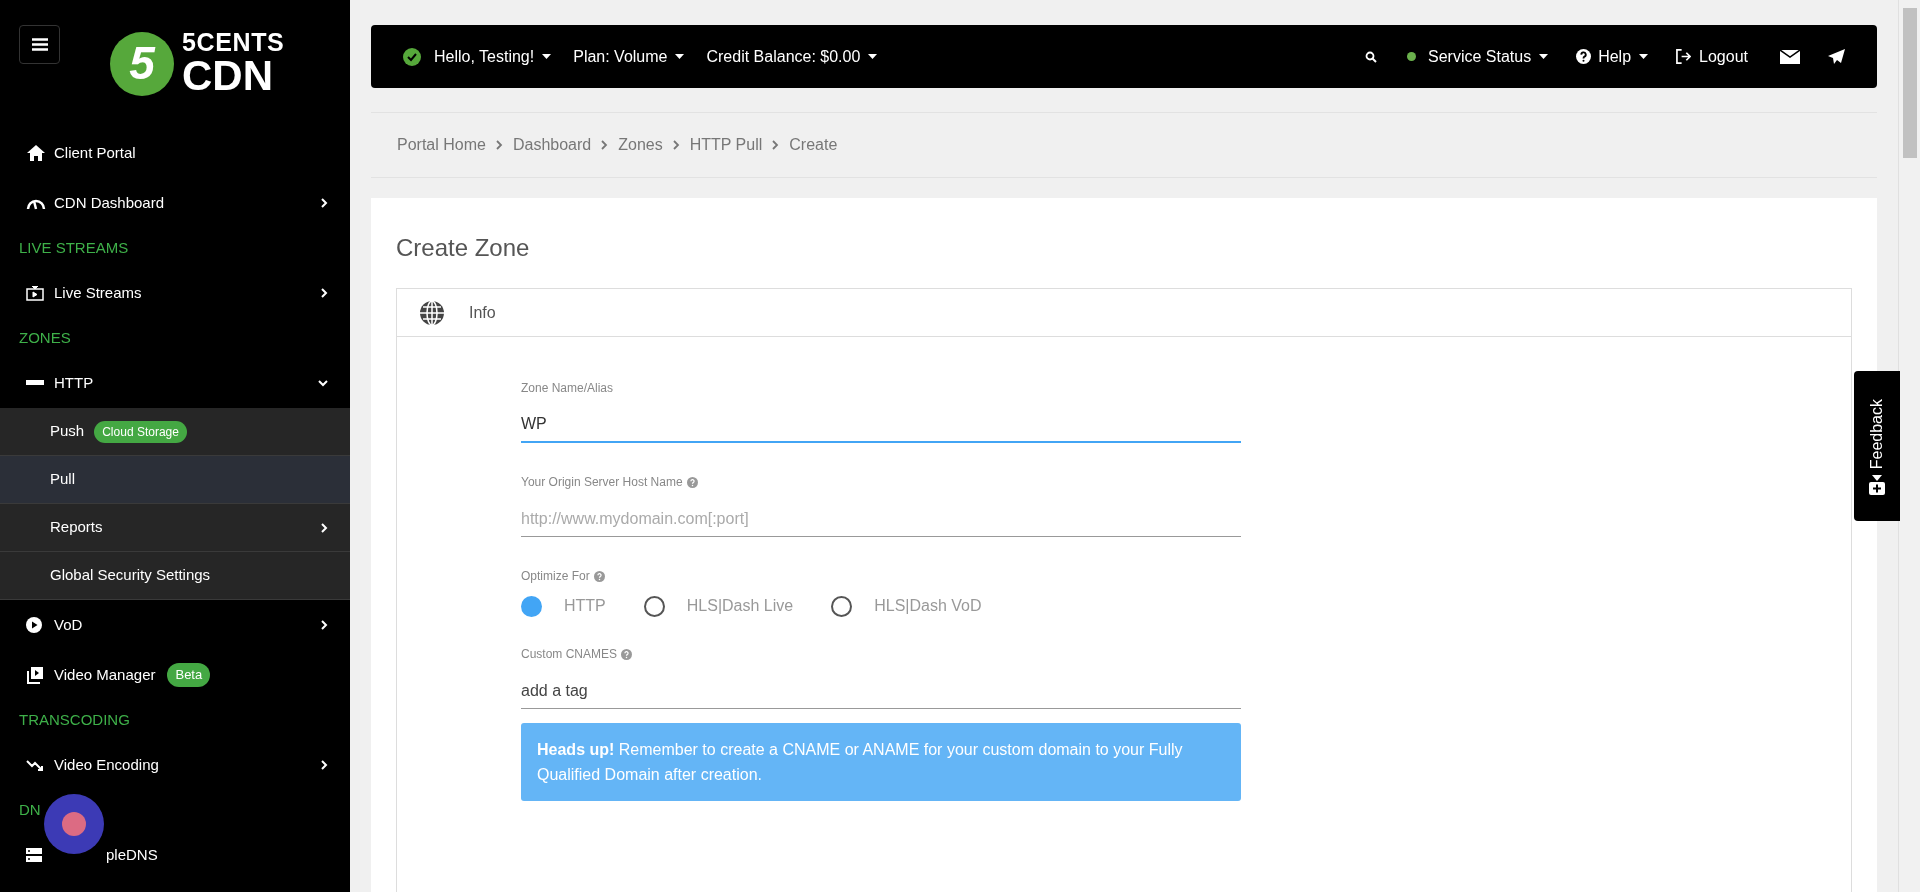 This screenshot has height=892, width=1920. I want to click on menu-dropdown: Hello, Testing!, so click(493, 56).